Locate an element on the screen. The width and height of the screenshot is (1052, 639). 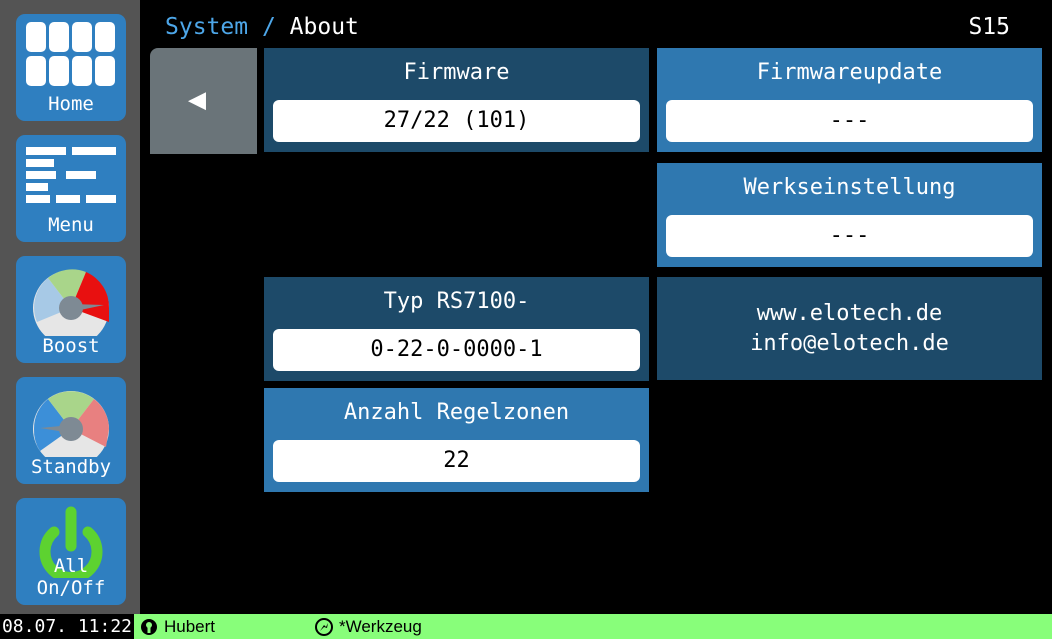
back-button: ◀ is located at coordinates (203, 101).